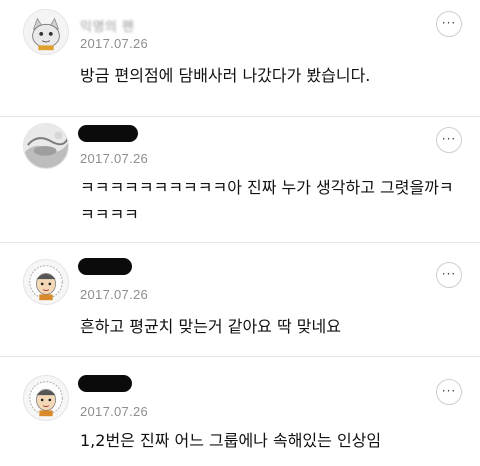 This screenshot has width=480, height=466. Describe the element at coordinates (210, 326) in the screenshot. I see `comment-text: 흔하고 평균치 맞는거 같아요 딱 맞네요` at that location.